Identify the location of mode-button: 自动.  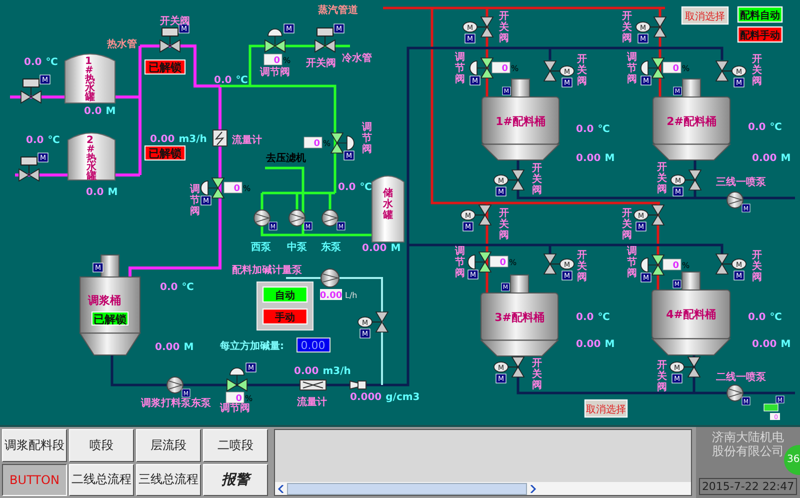
(285, 294).